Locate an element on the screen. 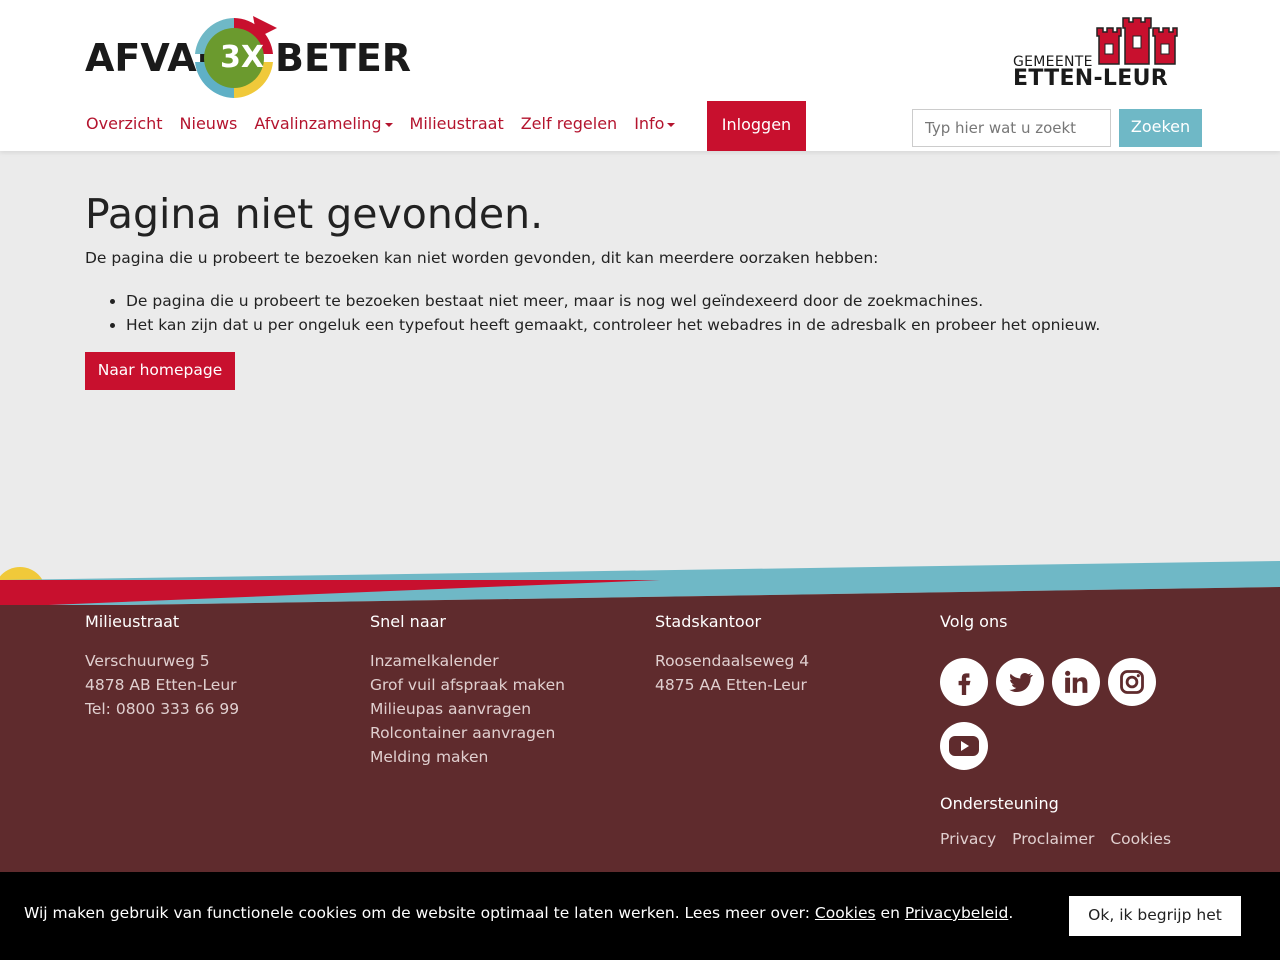  cookie-text-end: . is located at coordinates (1011, 913).